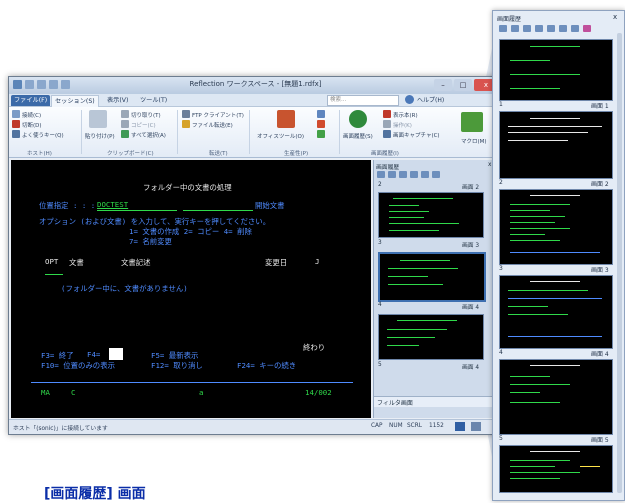  I want to click on tab-view: 表示(V), so click(117, 100).